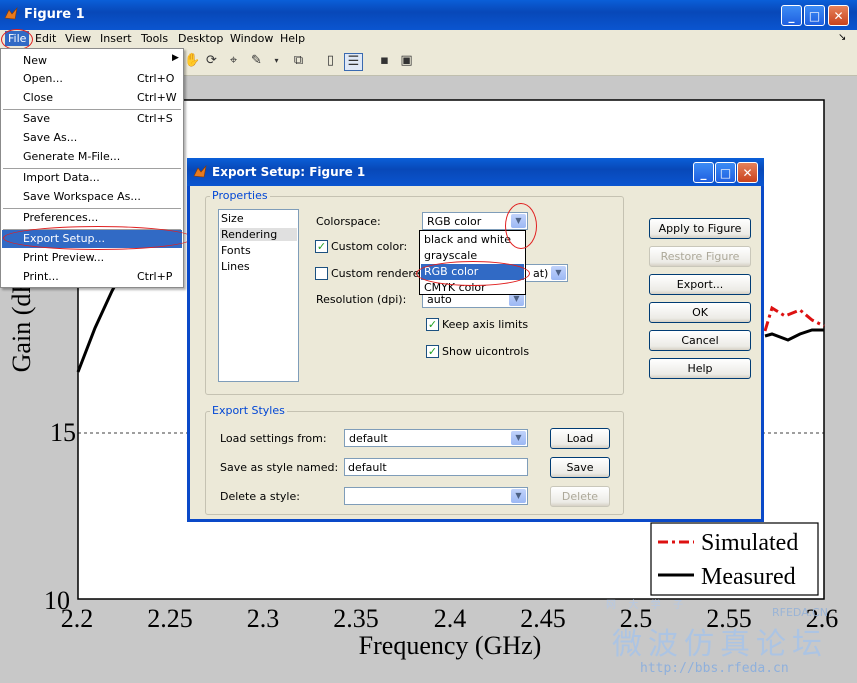  Describe the element at coordinates (92, 98) in the screenshot. I see `menu-item-close: Close Ctrl+W` at that location.